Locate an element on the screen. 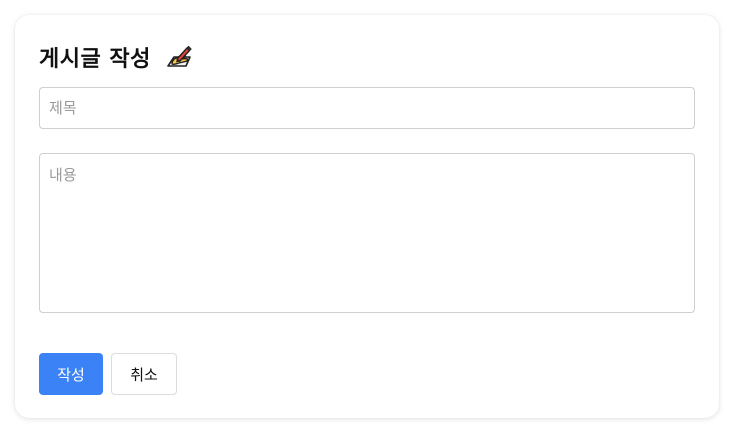 The width and height of the screenshot is (733, 436). page-title: 게시글 작성 is located at coordinates (95, 59).